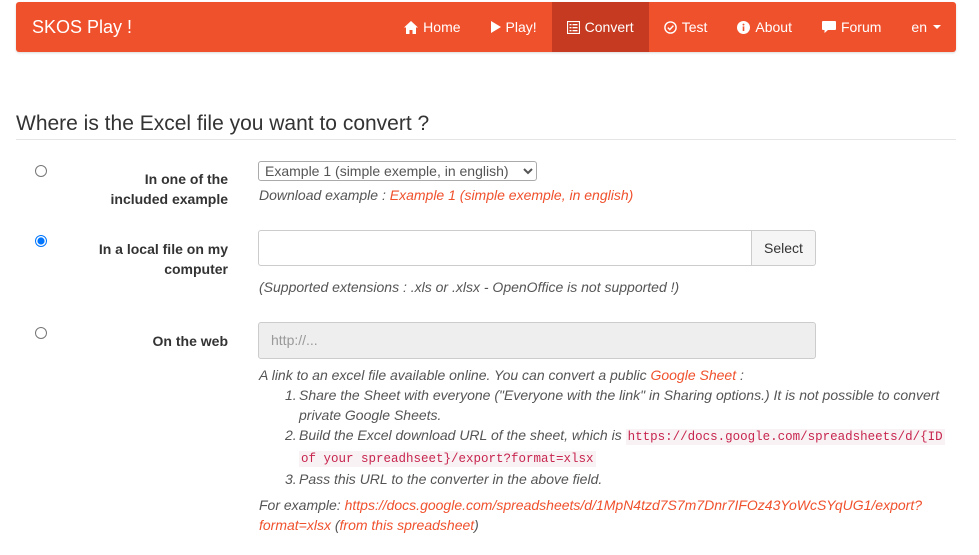 The image size is (979, 555). I want to click on nav-play: Play!, so click(514, 27).